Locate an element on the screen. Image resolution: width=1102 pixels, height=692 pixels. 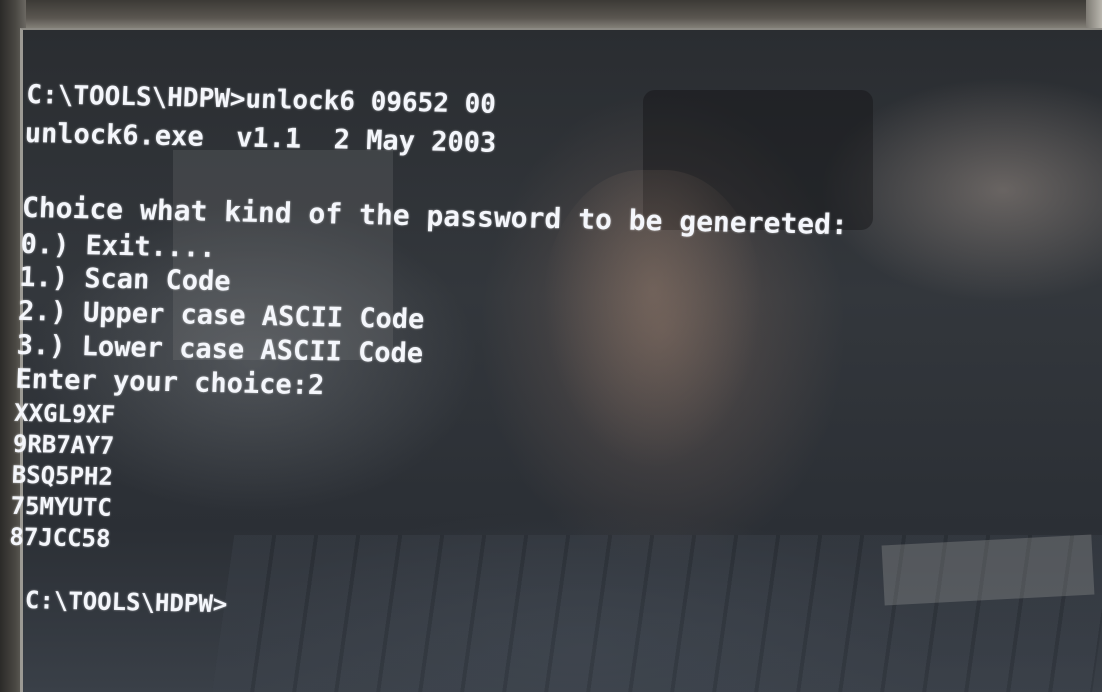
menu-option-lower-ascii: 3.) Lower case ASCII Code is located at coordinates (220, 349).